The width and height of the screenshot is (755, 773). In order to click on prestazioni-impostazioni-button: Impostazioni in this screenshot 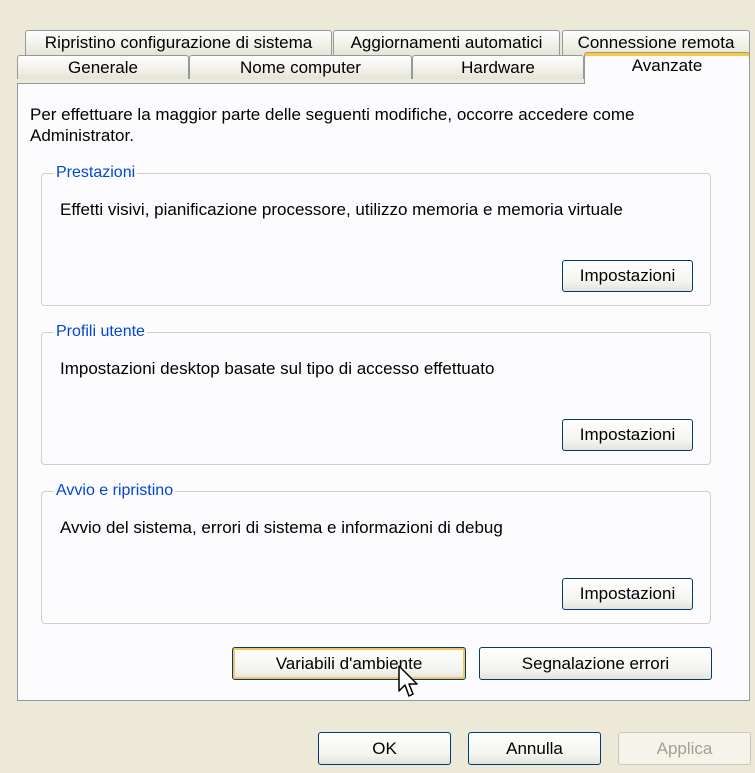, I will do `click(627, 276)`.